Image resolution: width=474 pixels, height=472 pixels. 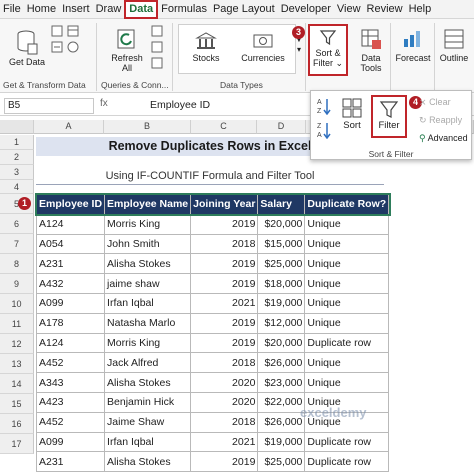 What do you see at coordinates (17, 344) in the screenshot?
I see `row-header: 12` at bounding box center [17, 344].